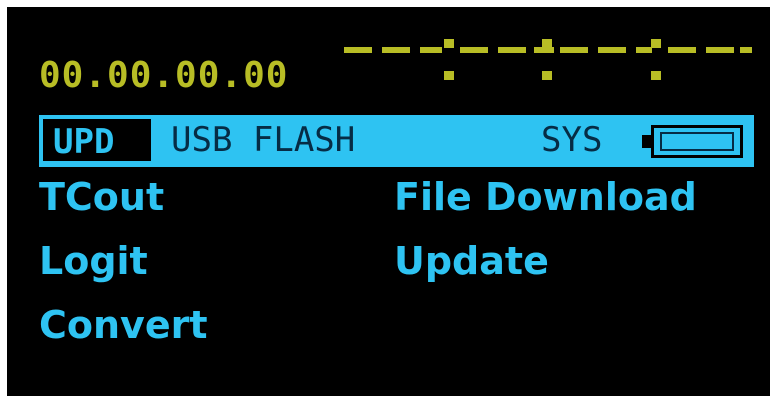 Image resolution: width=777 pixels, height=403 pixels. Describe the element at coordinates (263, 140) in the screenshot. I see `device-label: USB FLASH` at that location.